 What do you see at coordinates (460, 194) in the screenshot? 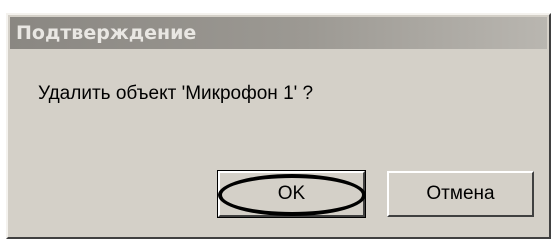
I see `cancel-button: Отмена` at bounding box center [460, 194].